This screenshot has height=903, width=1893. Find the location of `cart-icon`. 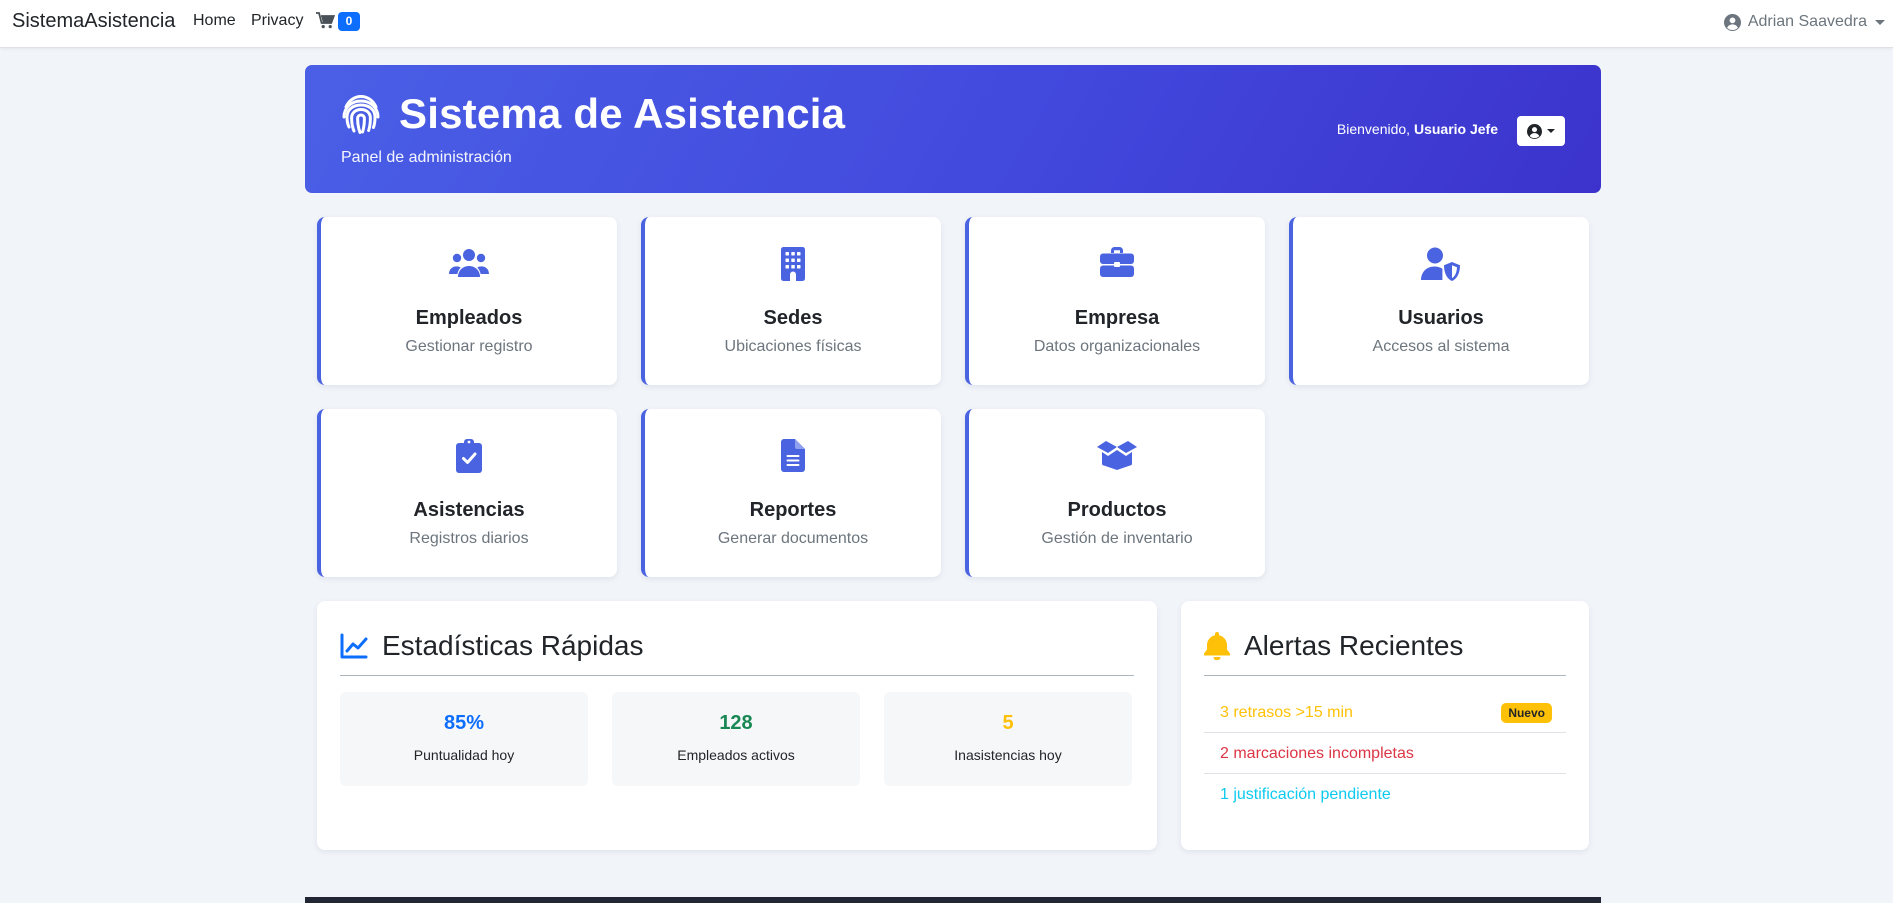

cart-icon is located at coordinates (325, 20).